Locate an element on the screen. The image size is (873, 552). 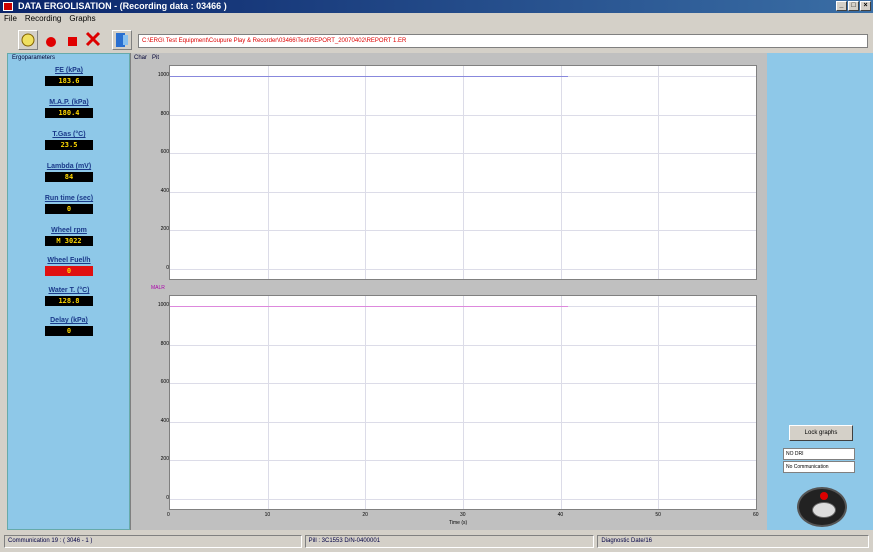
right-panel: Lock graphs NO DRI No Communication is located at coordinates (820, 291).